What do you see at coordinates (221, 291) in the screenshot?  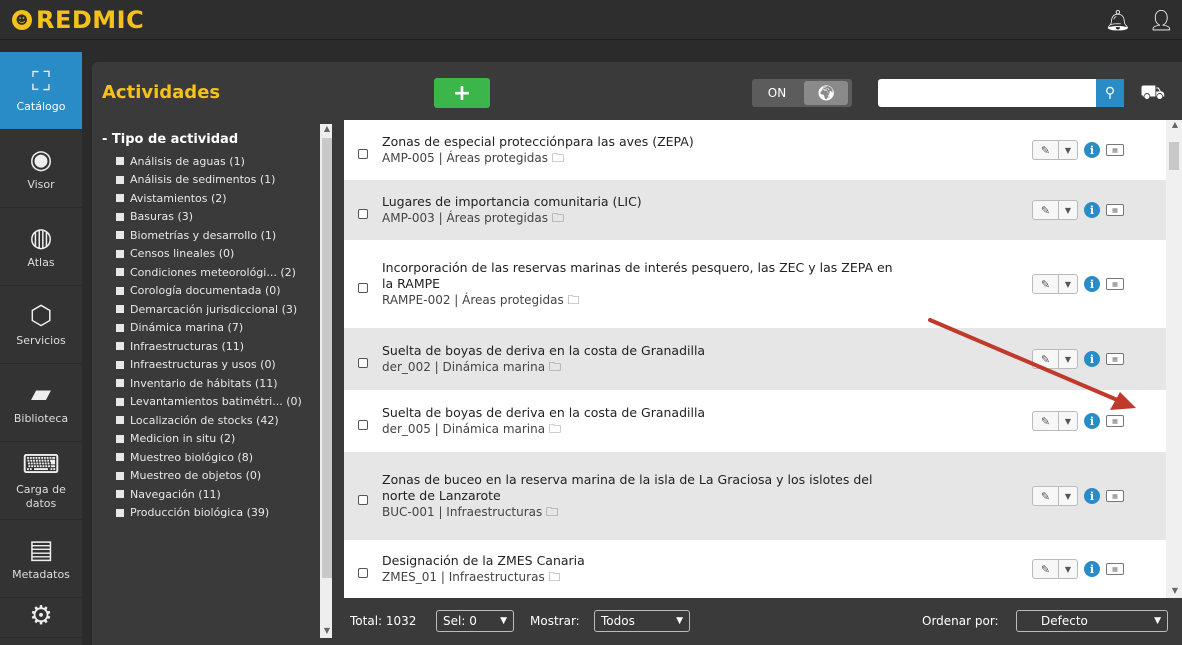 I see `facet-item: Corología documentada (0)` at bounding box center [221, 291].